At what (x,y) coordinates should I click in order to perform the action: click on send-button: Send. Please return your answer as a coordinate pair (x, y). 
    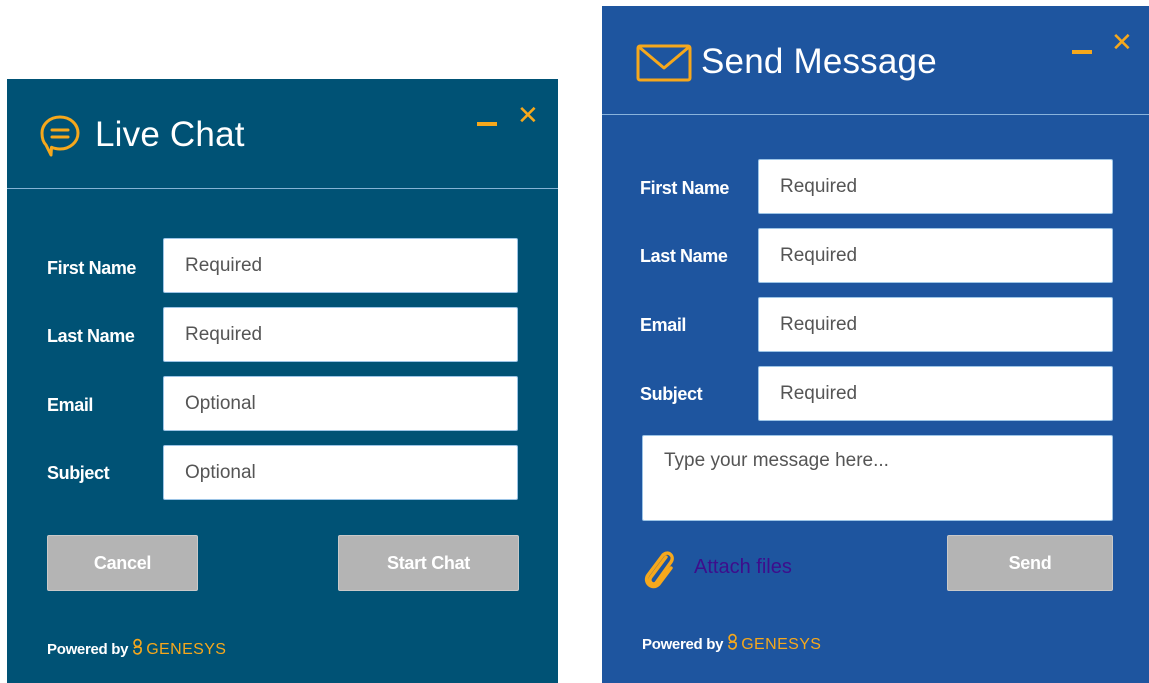
    Looking at the image, I should click on (1030, 563).